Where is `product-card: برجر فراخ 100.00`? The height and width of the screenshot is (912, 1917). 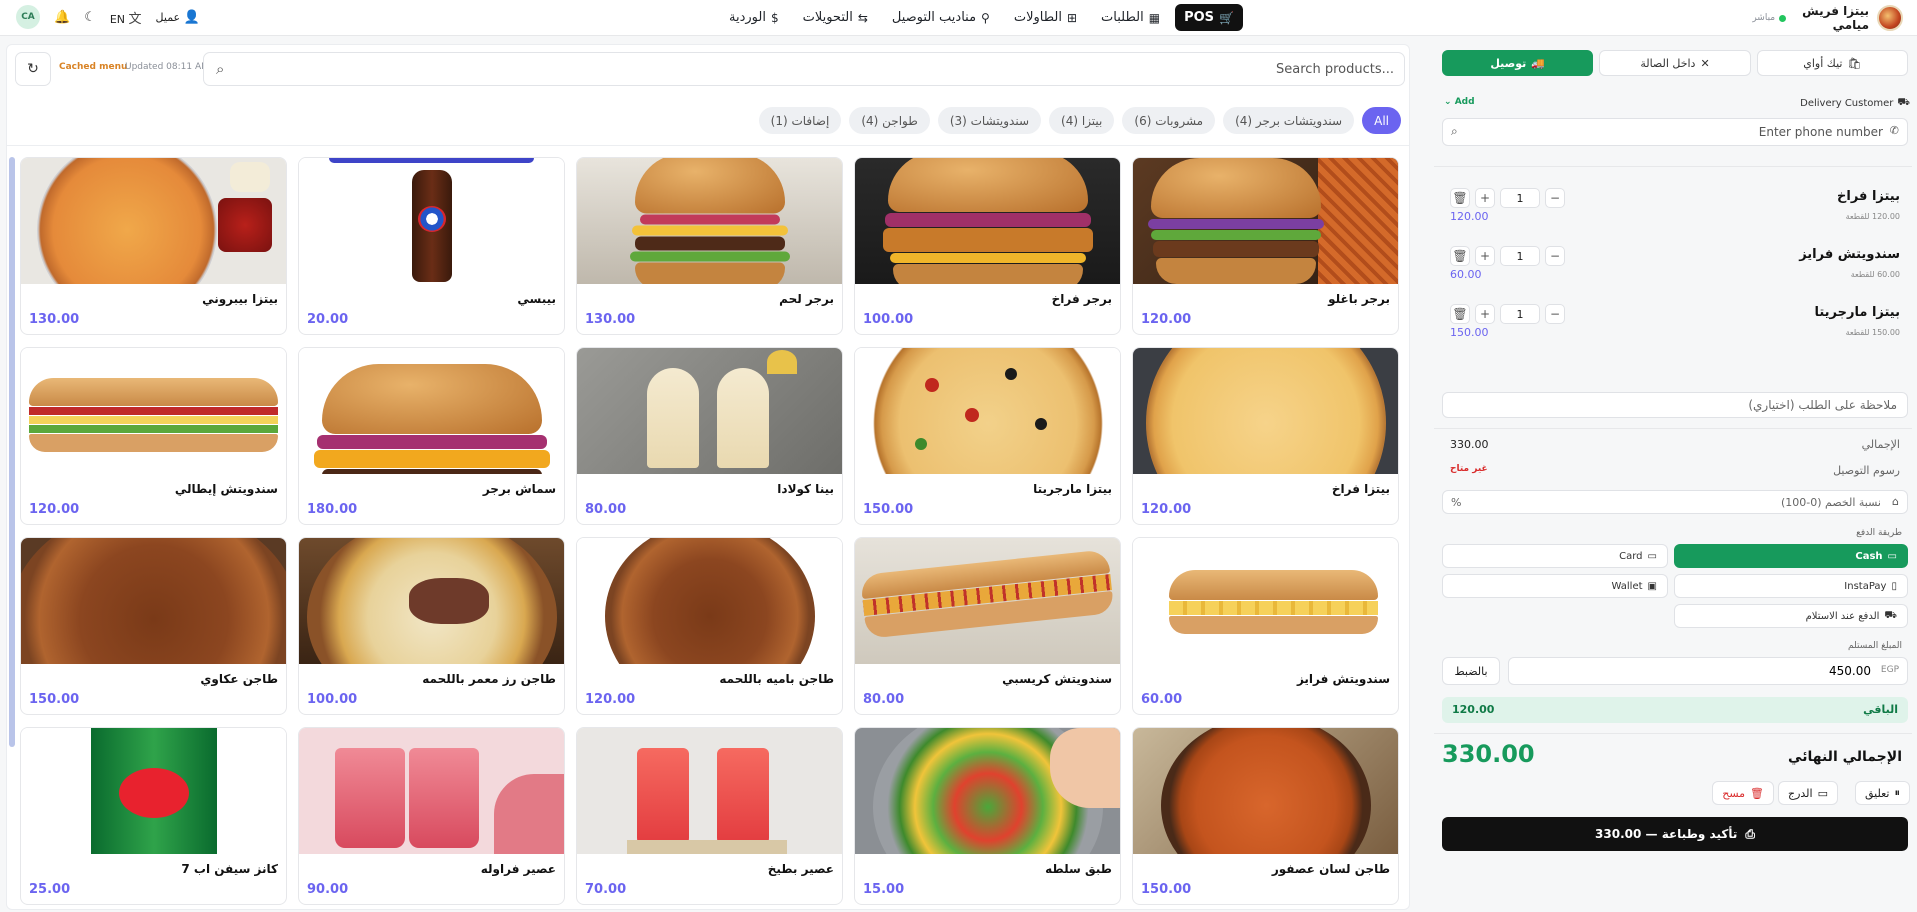 product-card: برجر فراخ 100.00 is located at coordinates (987, 246).